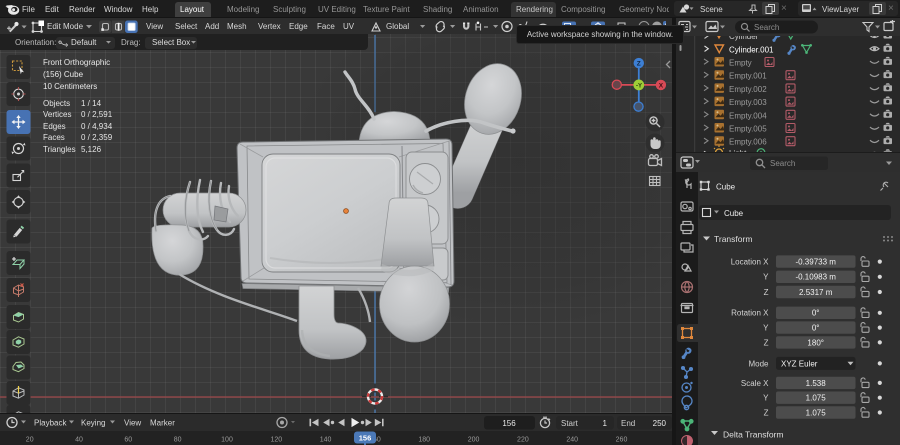 This screenshot has width=900, height=445. What do you see at coordinates (748, 89) in the screenshot?
I see `svg-text: Empty.002` at bounding box center [748, 89].